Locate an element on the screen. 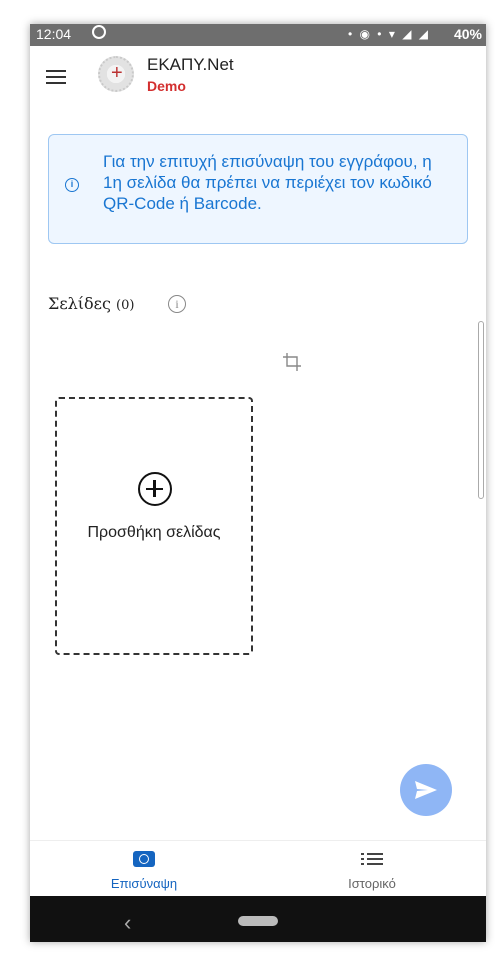 The width and height of the screenshot is (495, 953). send-icon is located at coordinates (426, 790).